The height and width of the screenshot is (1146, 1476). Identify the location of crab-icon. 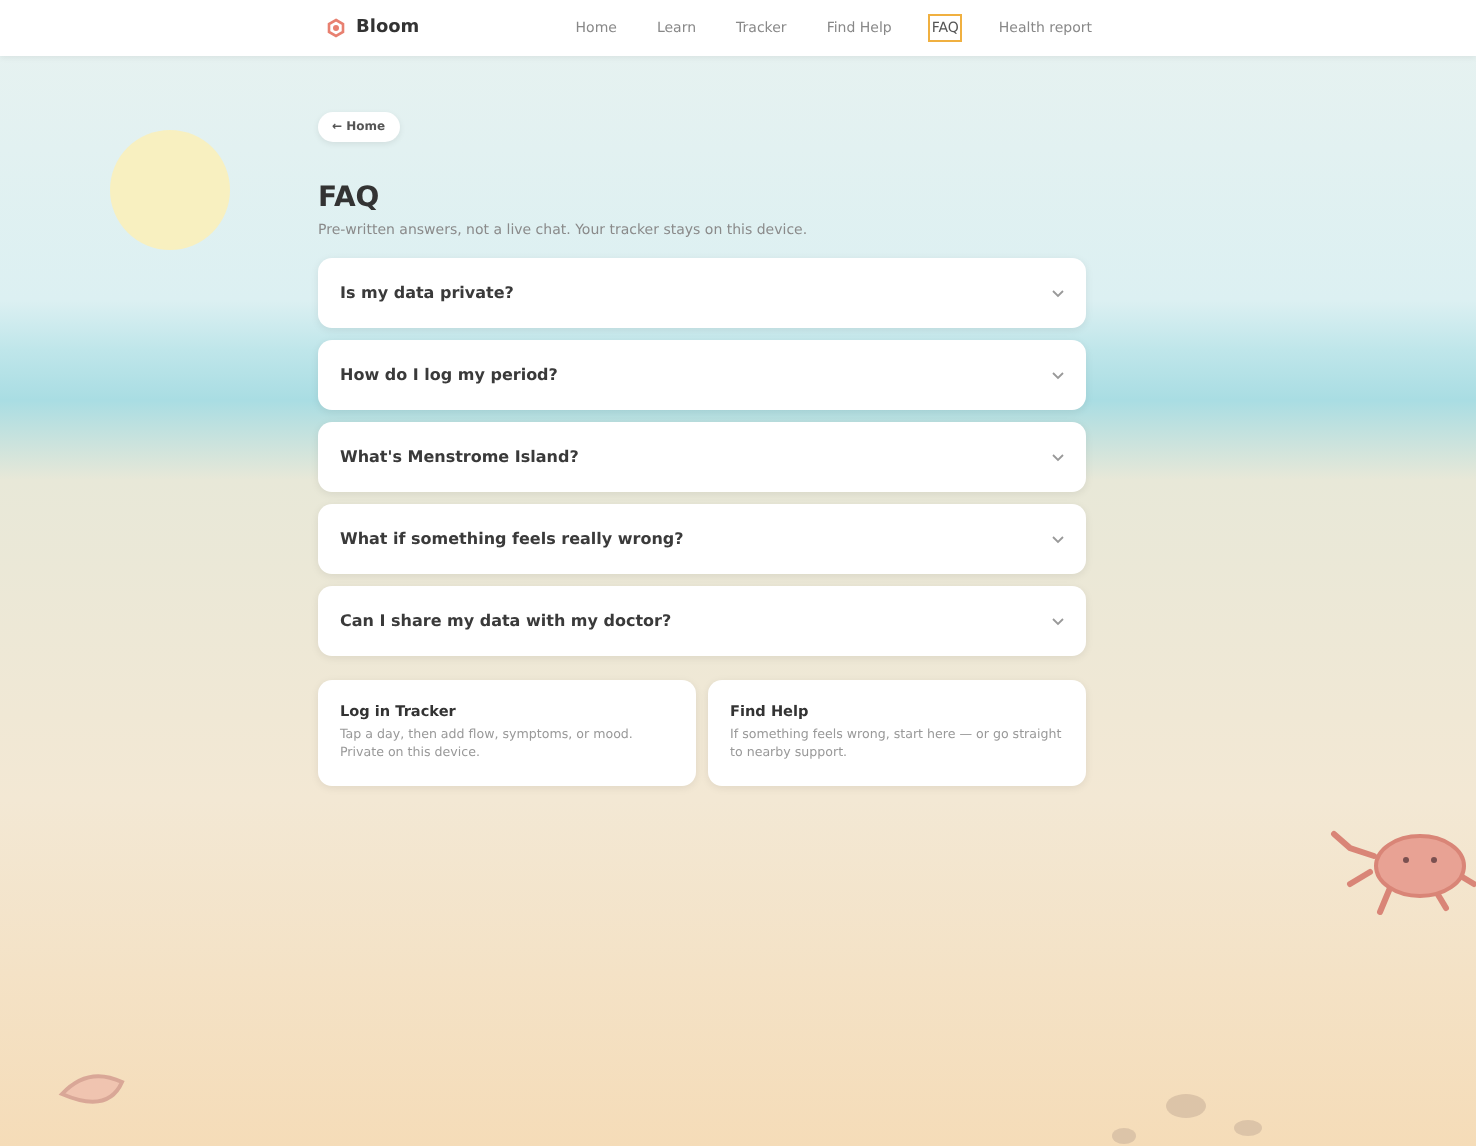
(1403, 872).